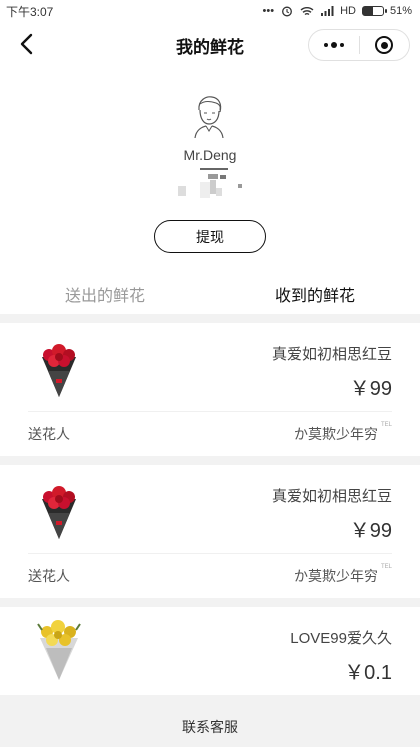 Image resolution: width=420 pixels, height=747 pixels. I want to click on username: Mr.Deng, so click(210, 155).